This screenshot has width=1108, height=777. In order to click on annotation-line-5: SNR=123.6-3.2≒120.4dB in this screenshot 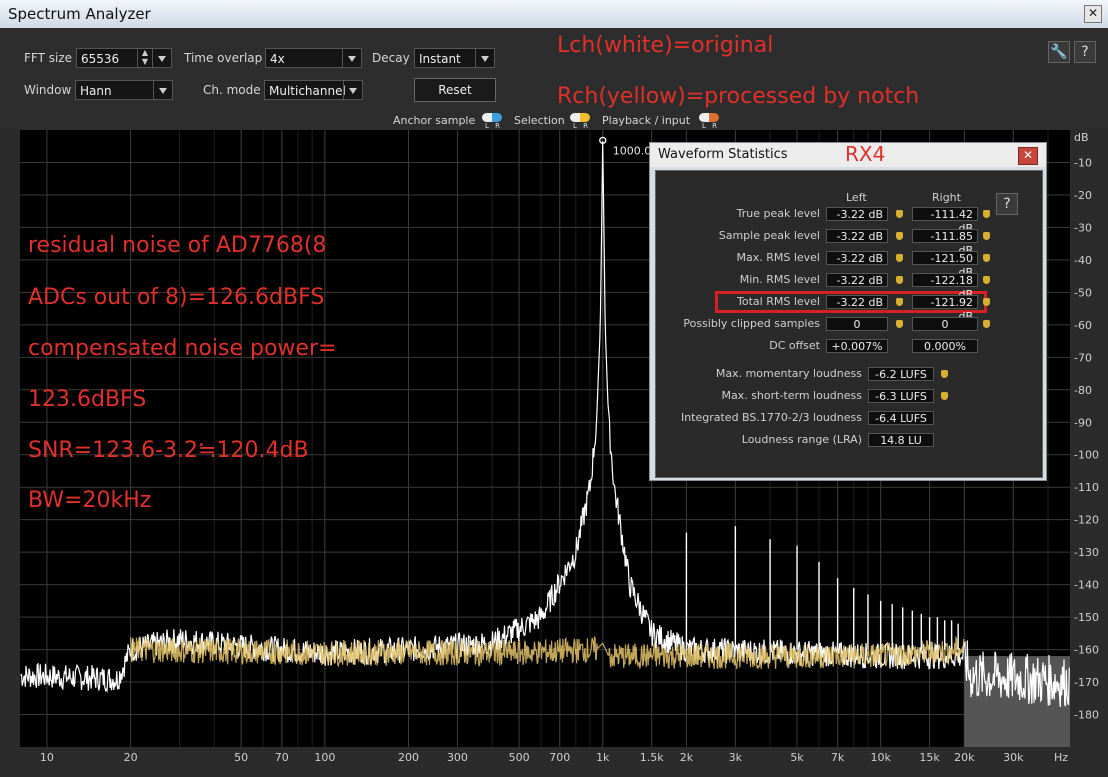, I will do `click(168, 450)`.